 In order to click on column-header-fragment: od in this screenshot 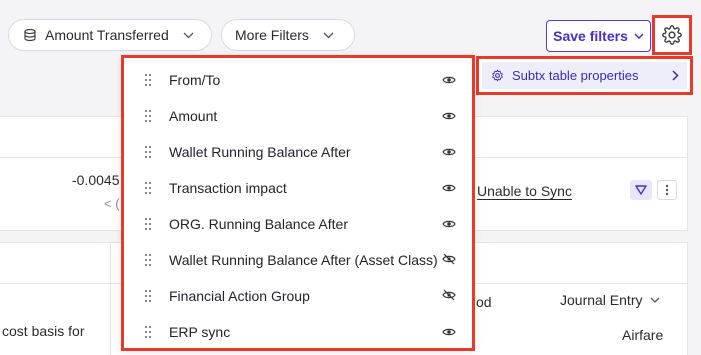, I will do `click(484, 302)`.